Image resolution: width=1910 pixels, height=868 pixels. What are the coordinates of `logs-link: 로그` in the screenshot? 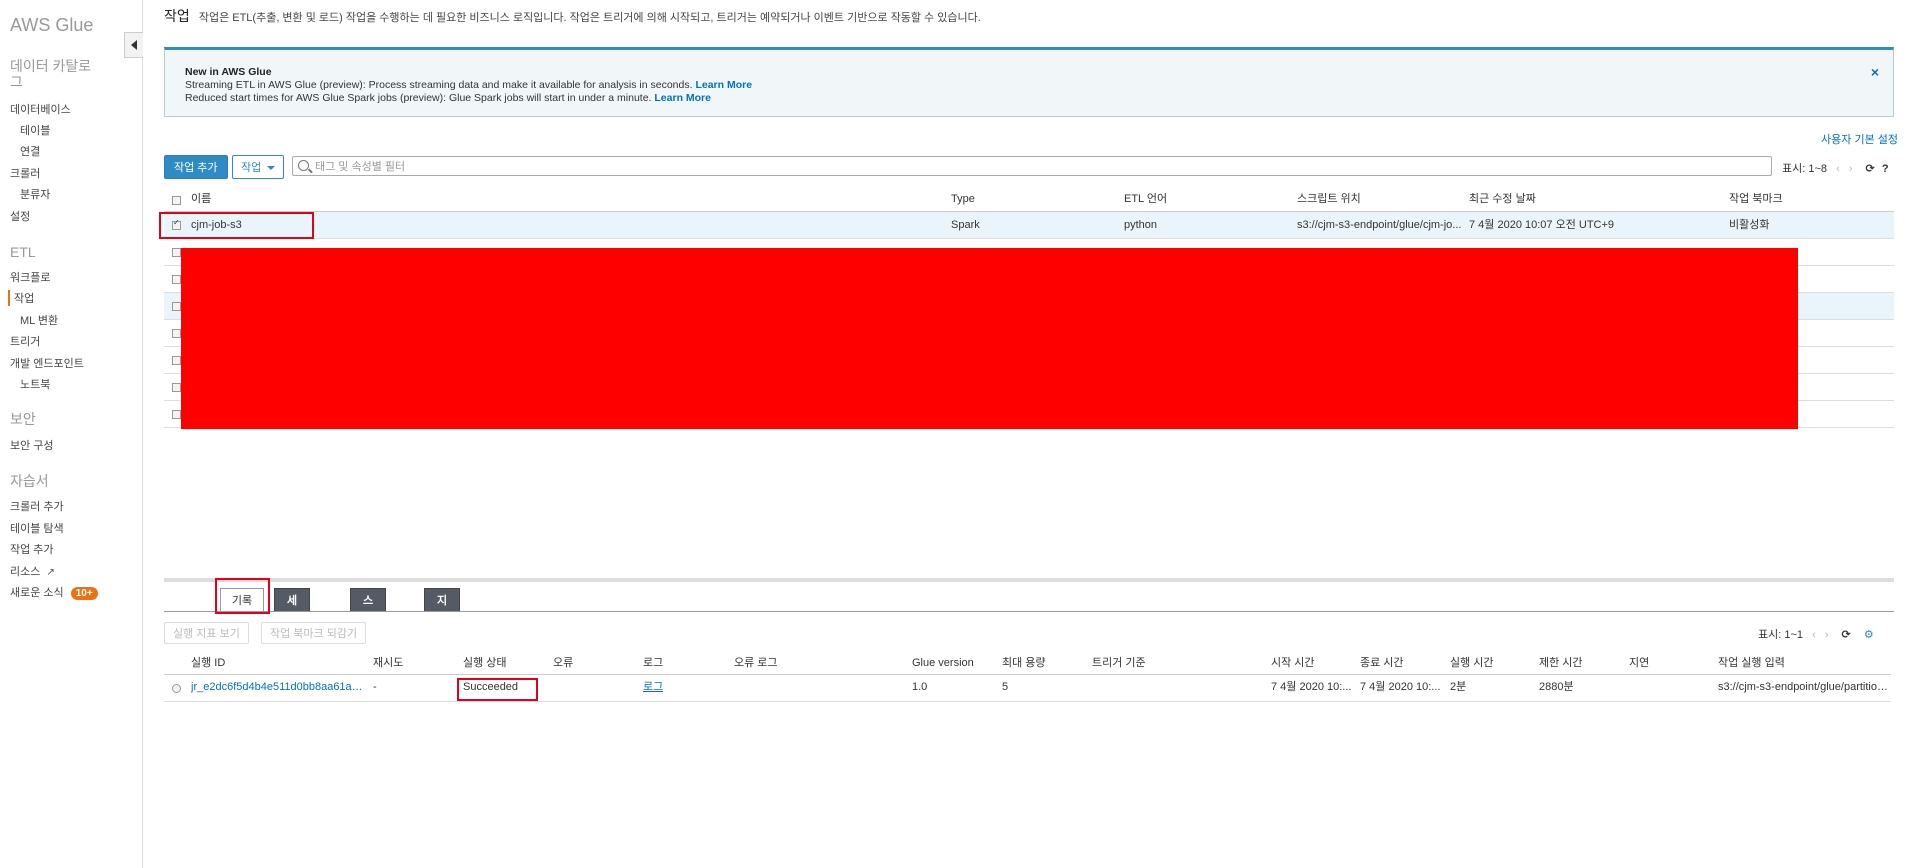 It's located at (653, 687).